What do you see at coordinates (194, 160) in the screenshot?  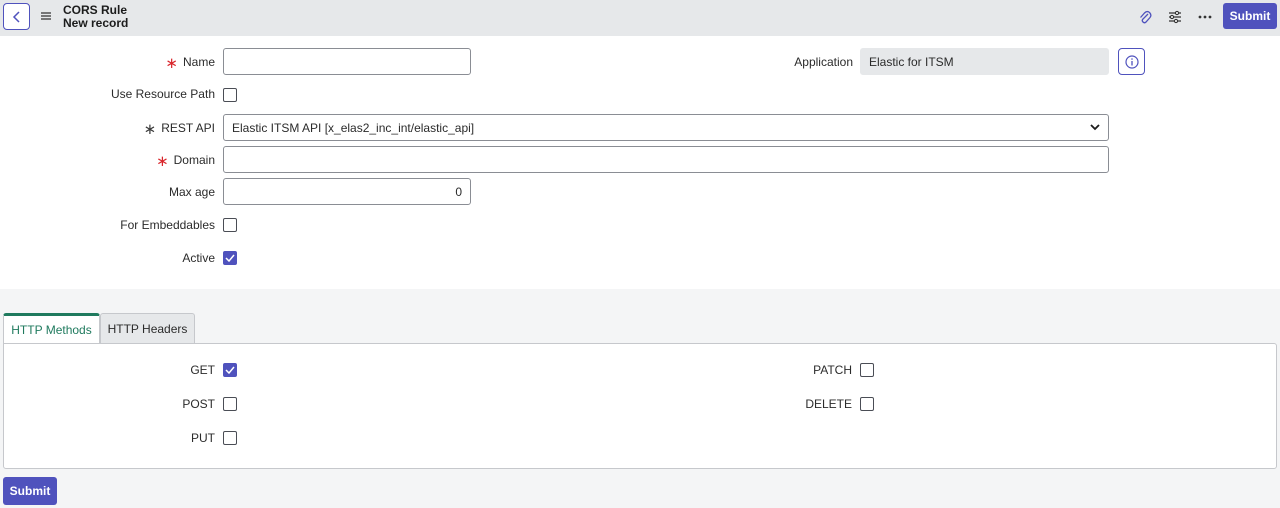 I see `domain-label-text: Domain` at bounding box center [194, 160].